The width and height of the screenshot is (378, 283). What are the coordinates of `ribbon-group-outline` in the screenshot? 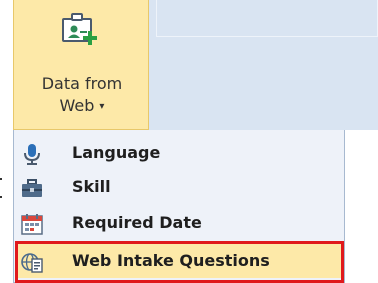 It's located at (267, 18).